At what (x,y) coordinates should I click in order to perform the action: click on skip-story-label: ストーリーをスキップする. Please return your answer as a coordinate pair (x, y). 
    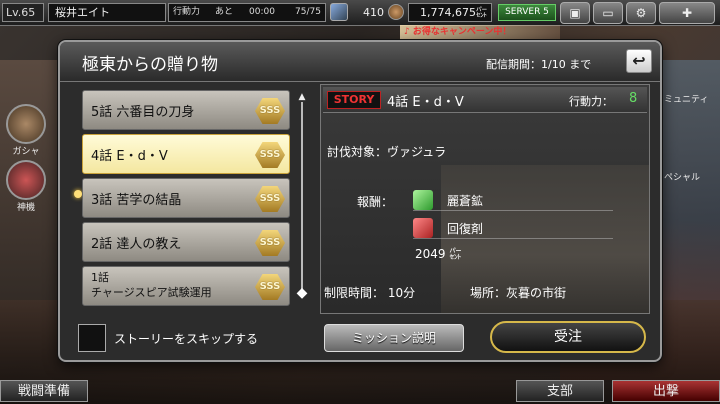
    Looking at the image, I should click on (186, 339).